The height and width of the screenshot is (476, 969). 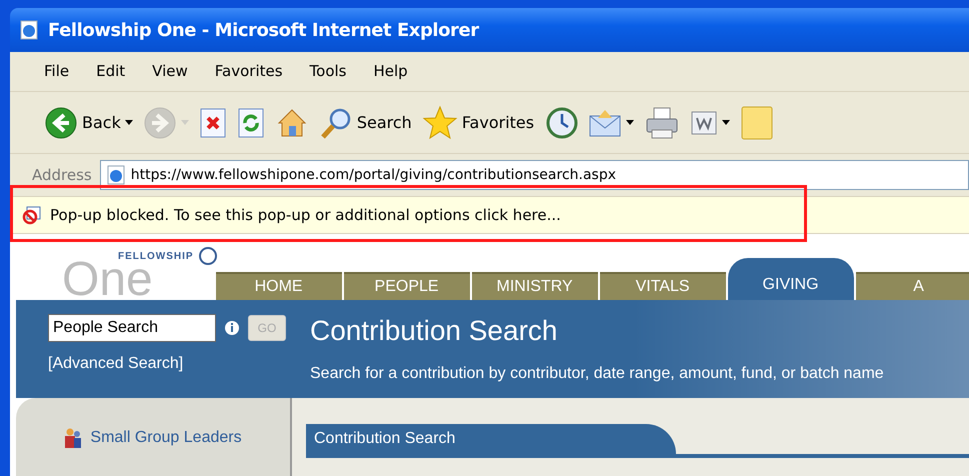 I want to click on blocked-icon, so click(x=32, y=215).